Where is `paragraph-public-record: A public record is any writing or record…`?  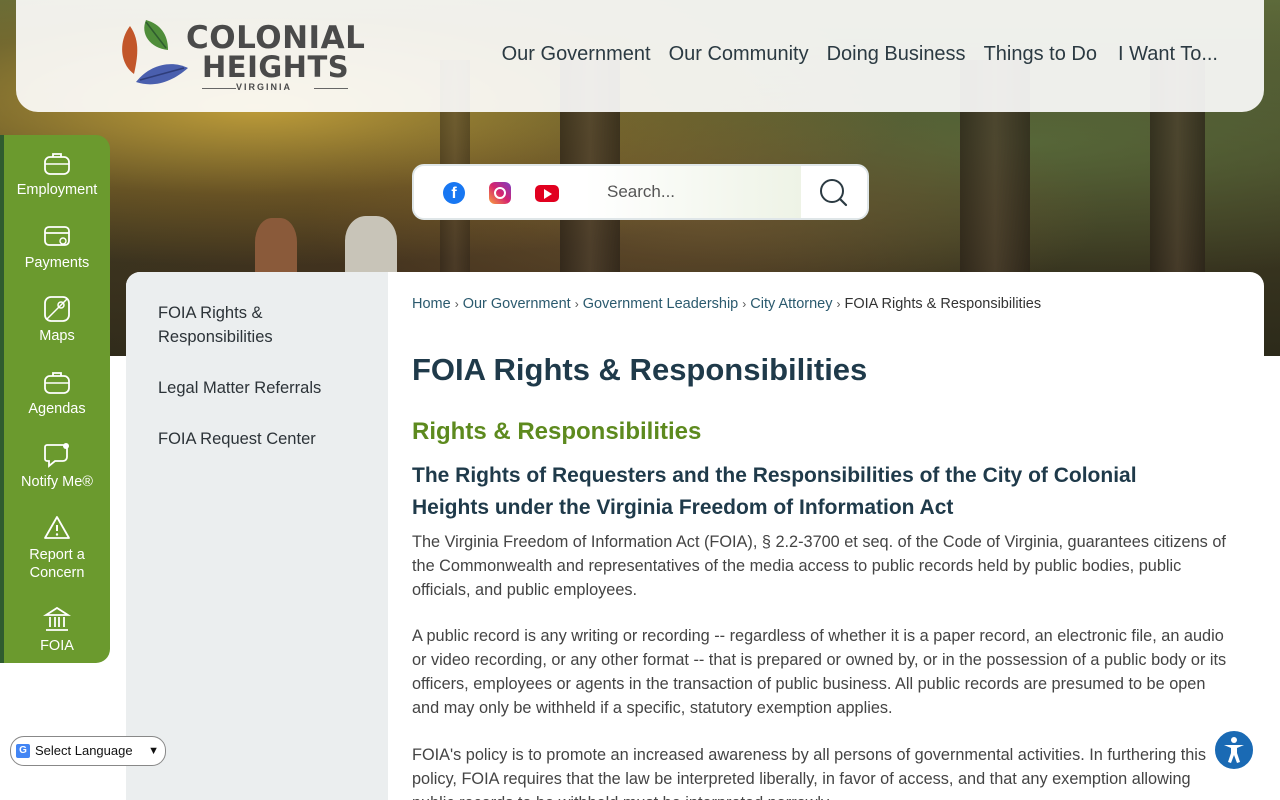 paragraph-public-record: A public record is any writing or record… is located at coordinates (819, 672).